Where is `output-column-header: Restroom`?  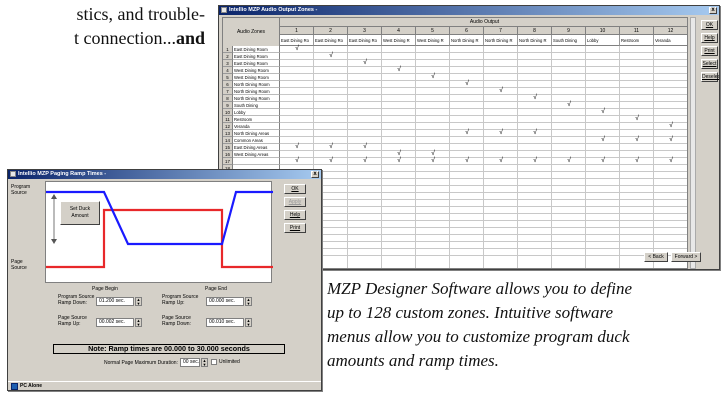
output-column-header: Restroom is located at coordinates (637, 40).